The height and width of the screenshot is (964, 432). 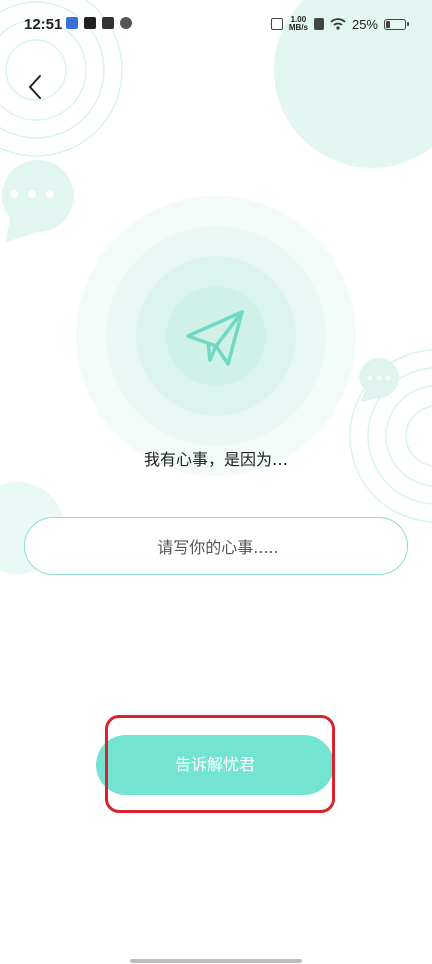 I want to click on paper-plane-icon, so click(x=215, y=338).